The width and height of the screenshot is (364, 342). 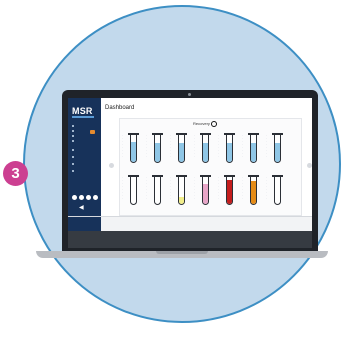 I want to click on page-title: Dashboard, so click(x=120, y=108).